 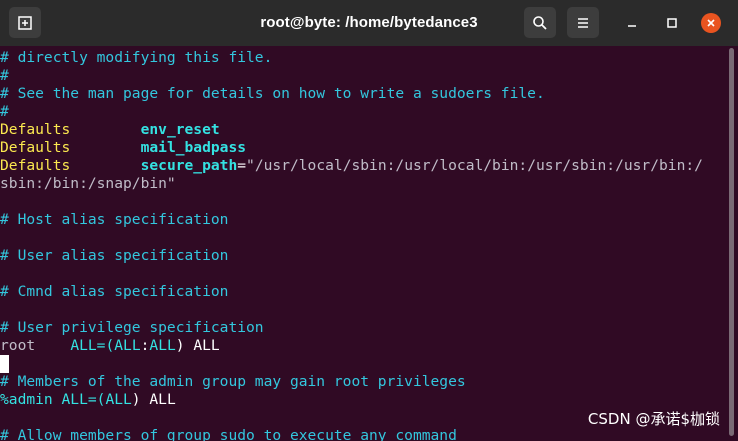 I want to click on maximize-icon, so click(x=672, y=23).